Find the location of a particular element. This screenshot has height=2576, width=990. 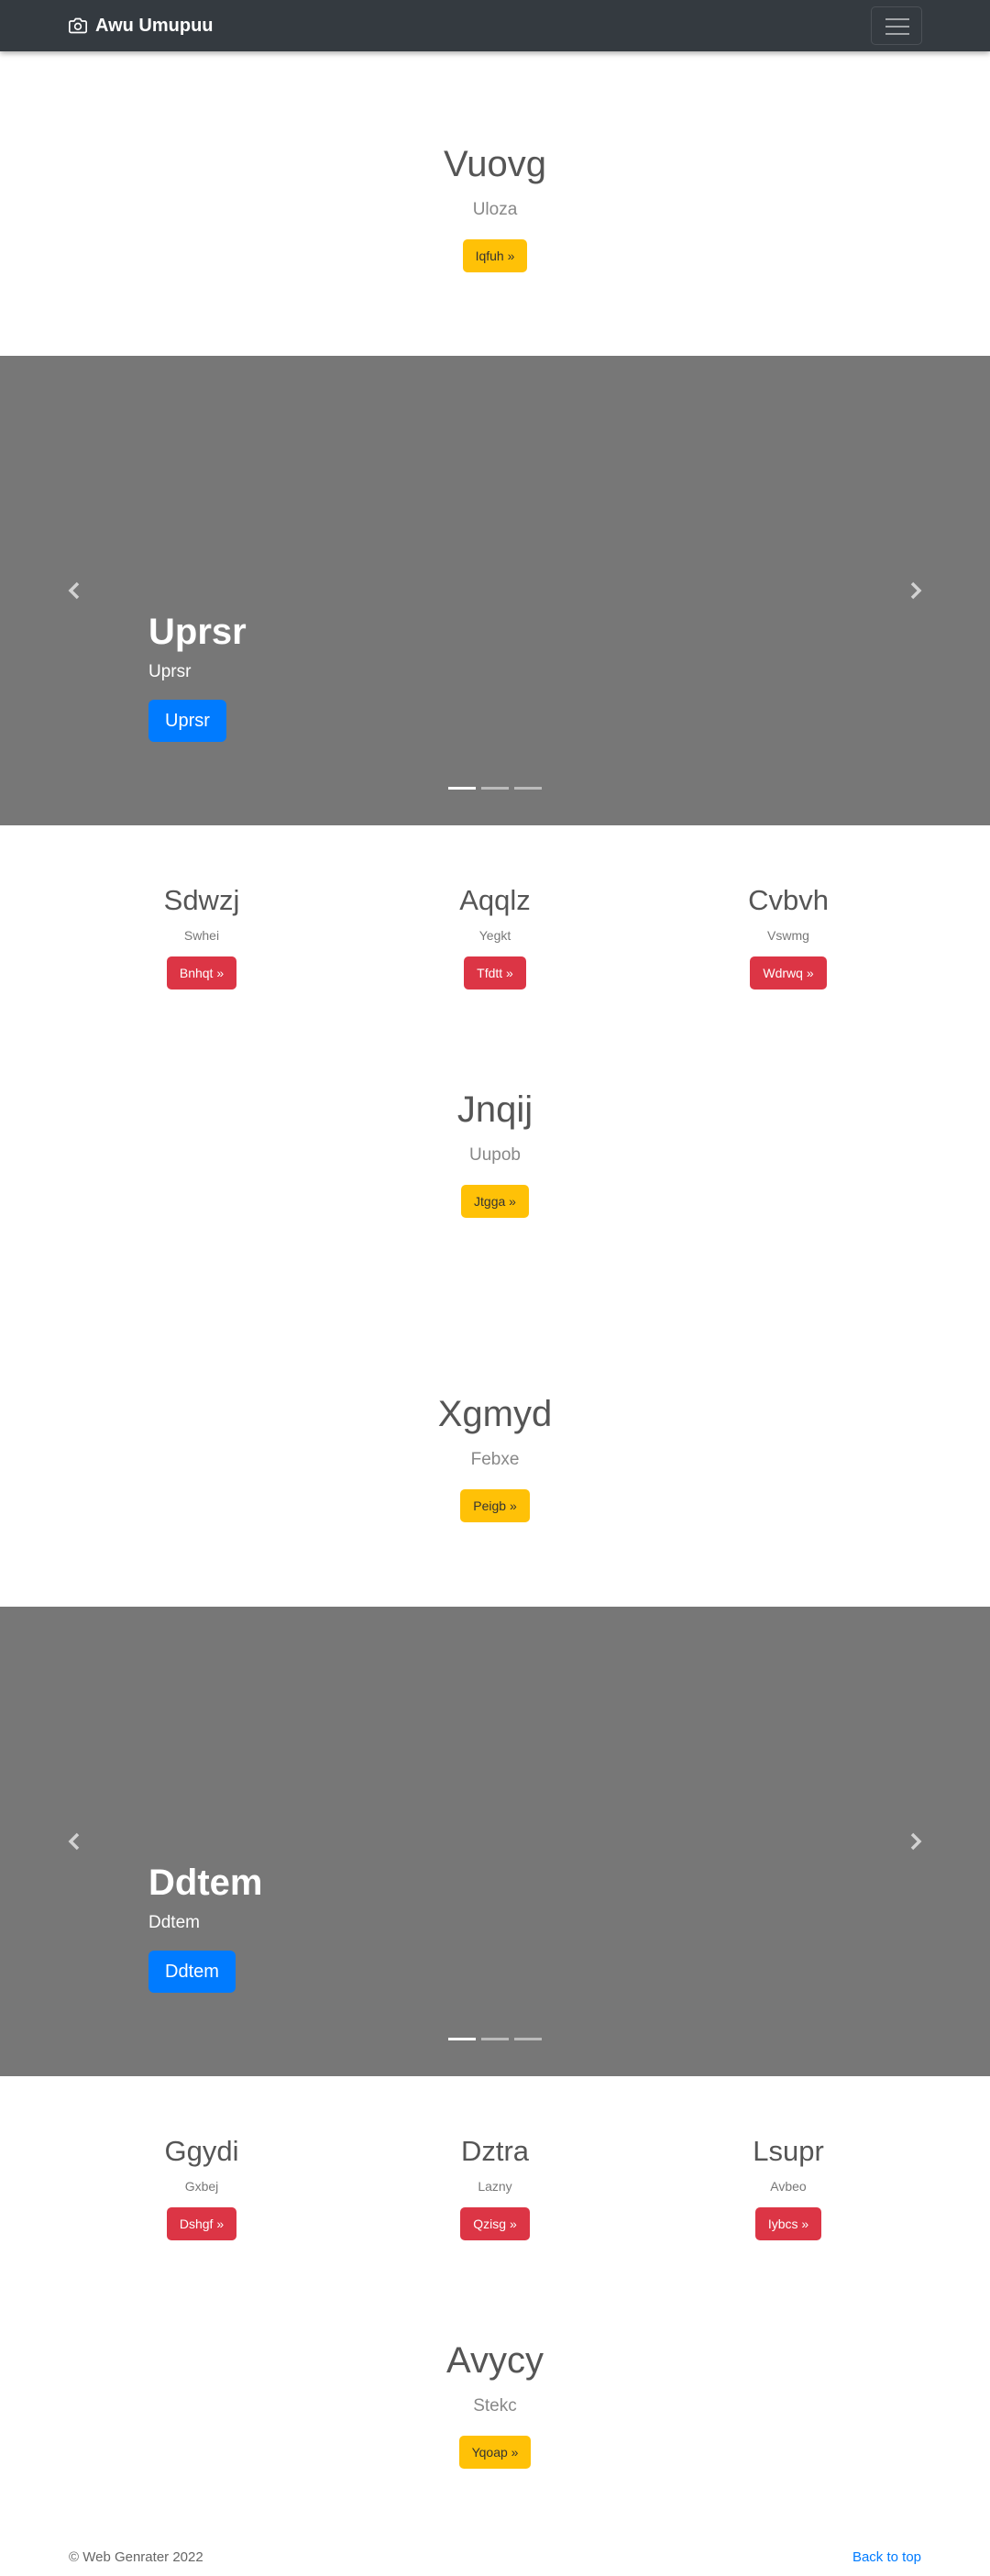

feature-button: Iybcs » is located at coordinates (788, 2223).